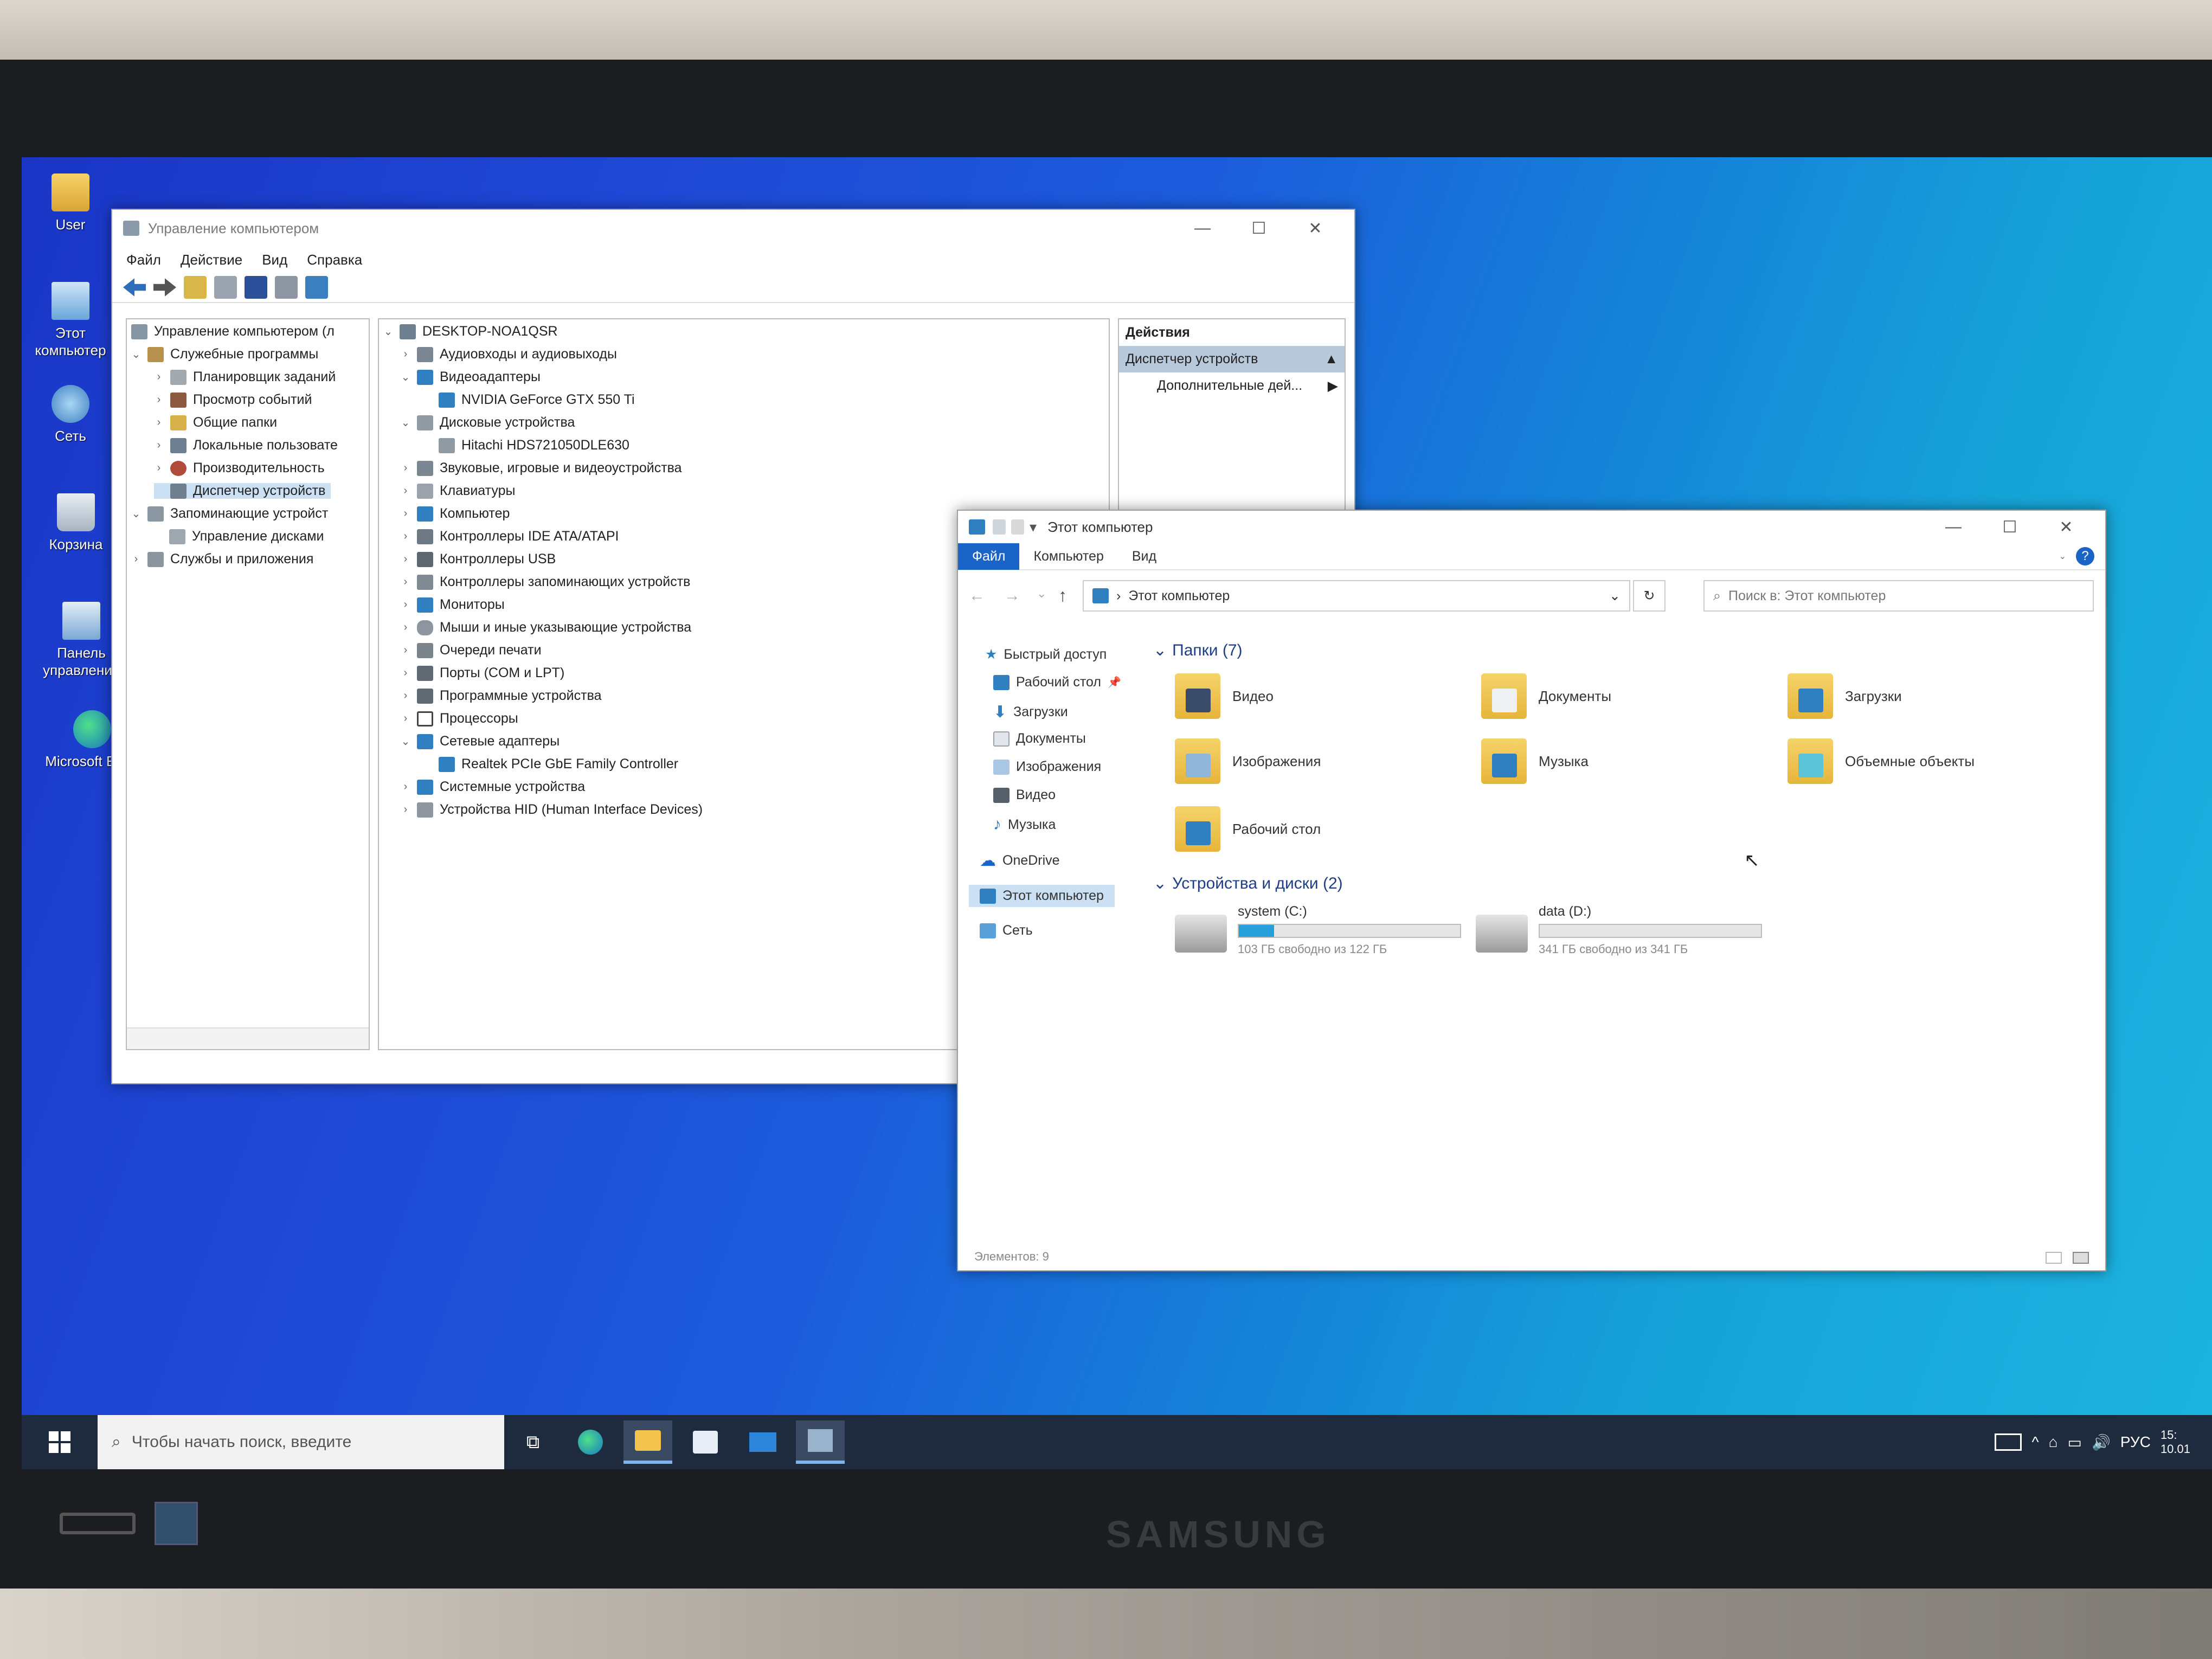 Image resolution: width=2212 pixels, height=1659 pixels. What do you see at coordinates (705, 1442) in the screenshot?
I see `taskbar-store` at bounding box center [705, 1442].